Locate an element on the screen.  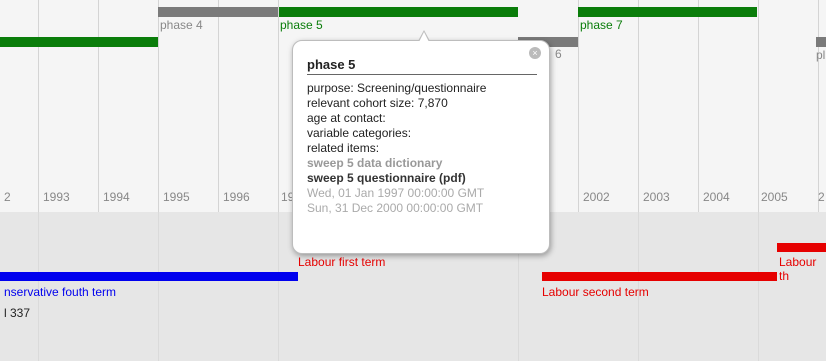
popup-age-at-contact: age at contact: is located at coordinates (346, 118).